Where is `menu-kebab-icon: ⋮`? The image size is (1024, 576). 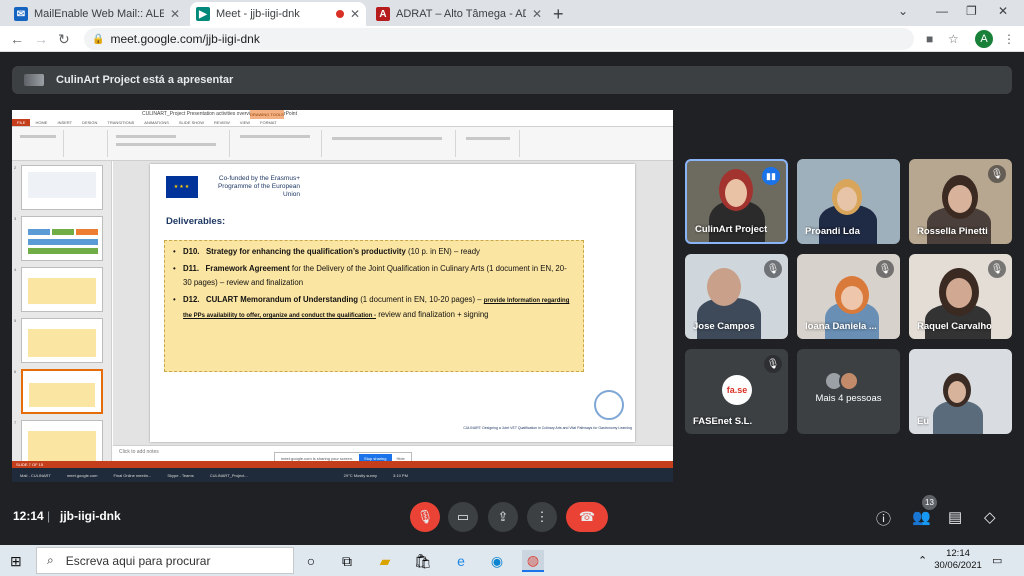 menu-kebab-icon: ⋮ is located at coordinates (1009, 39).